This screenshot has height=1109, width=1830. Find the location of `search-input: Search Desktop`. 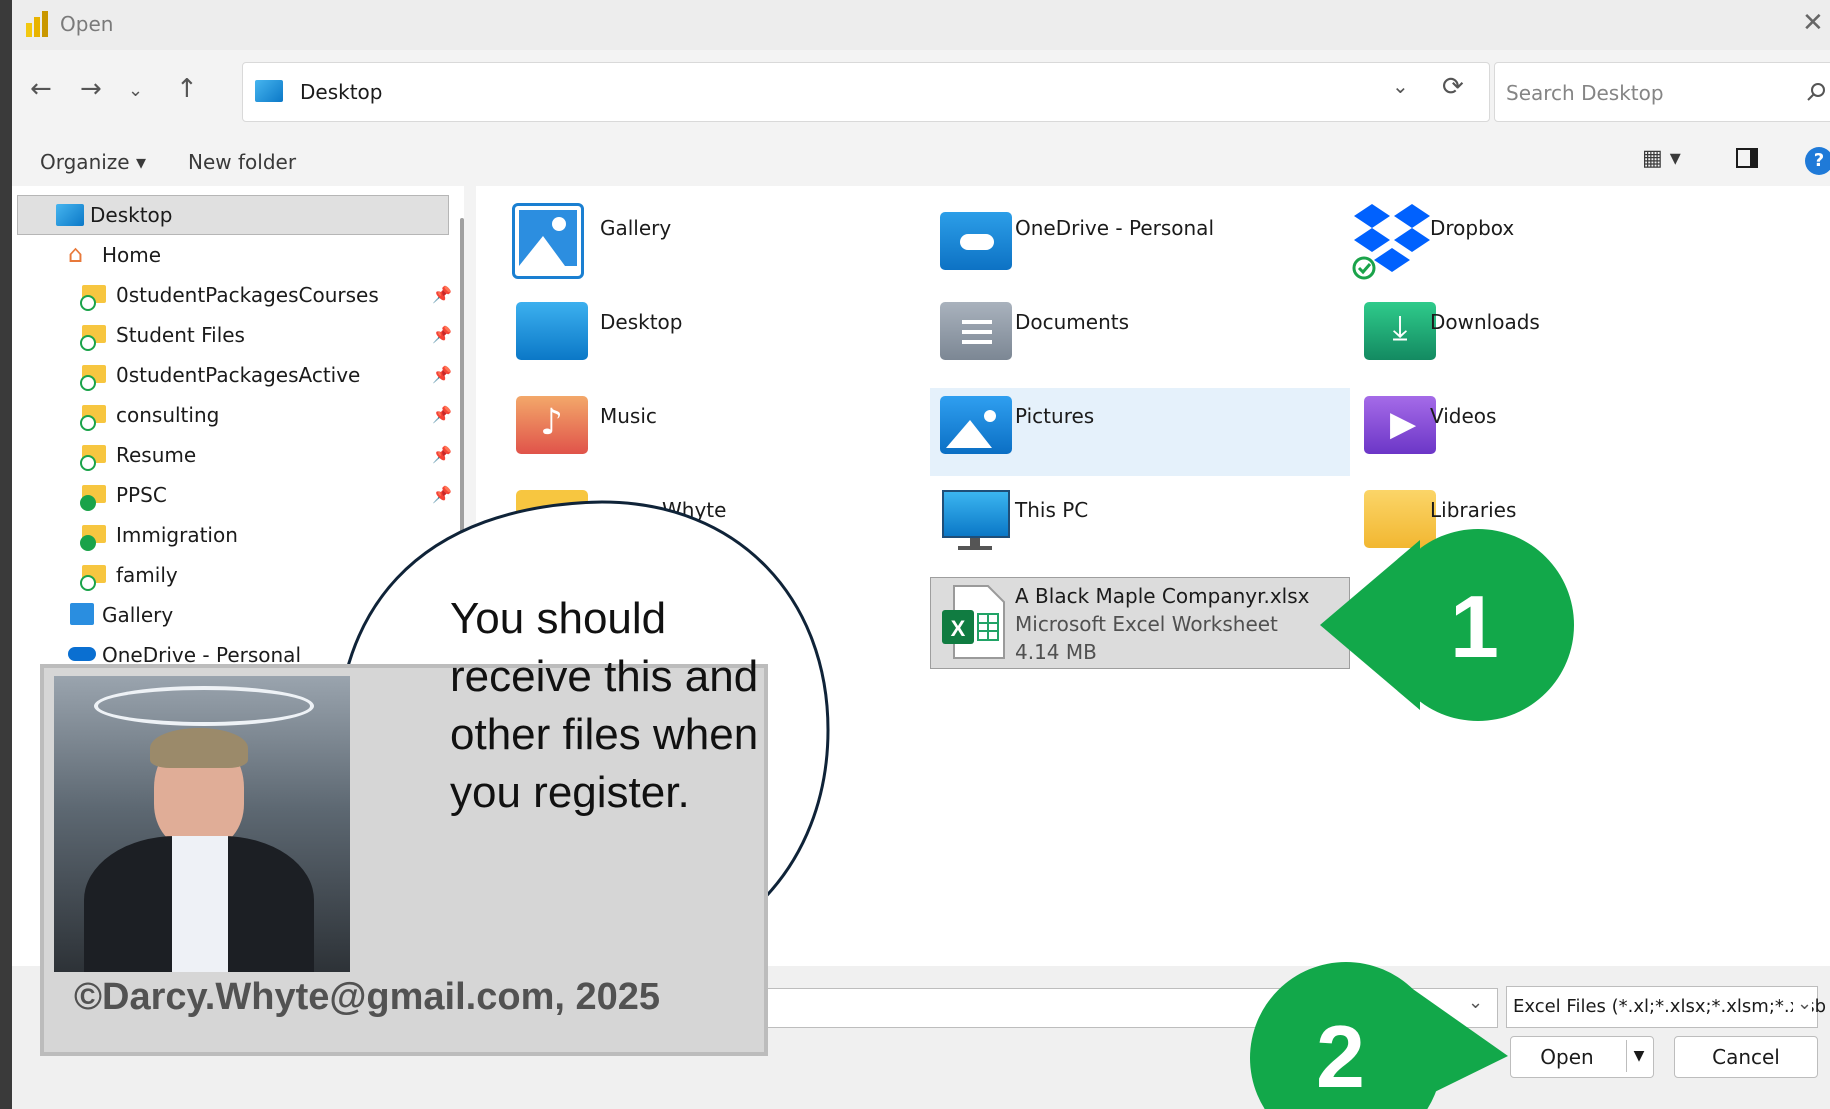

search-input: Search Desktop is located at coordinates (1585, 93).